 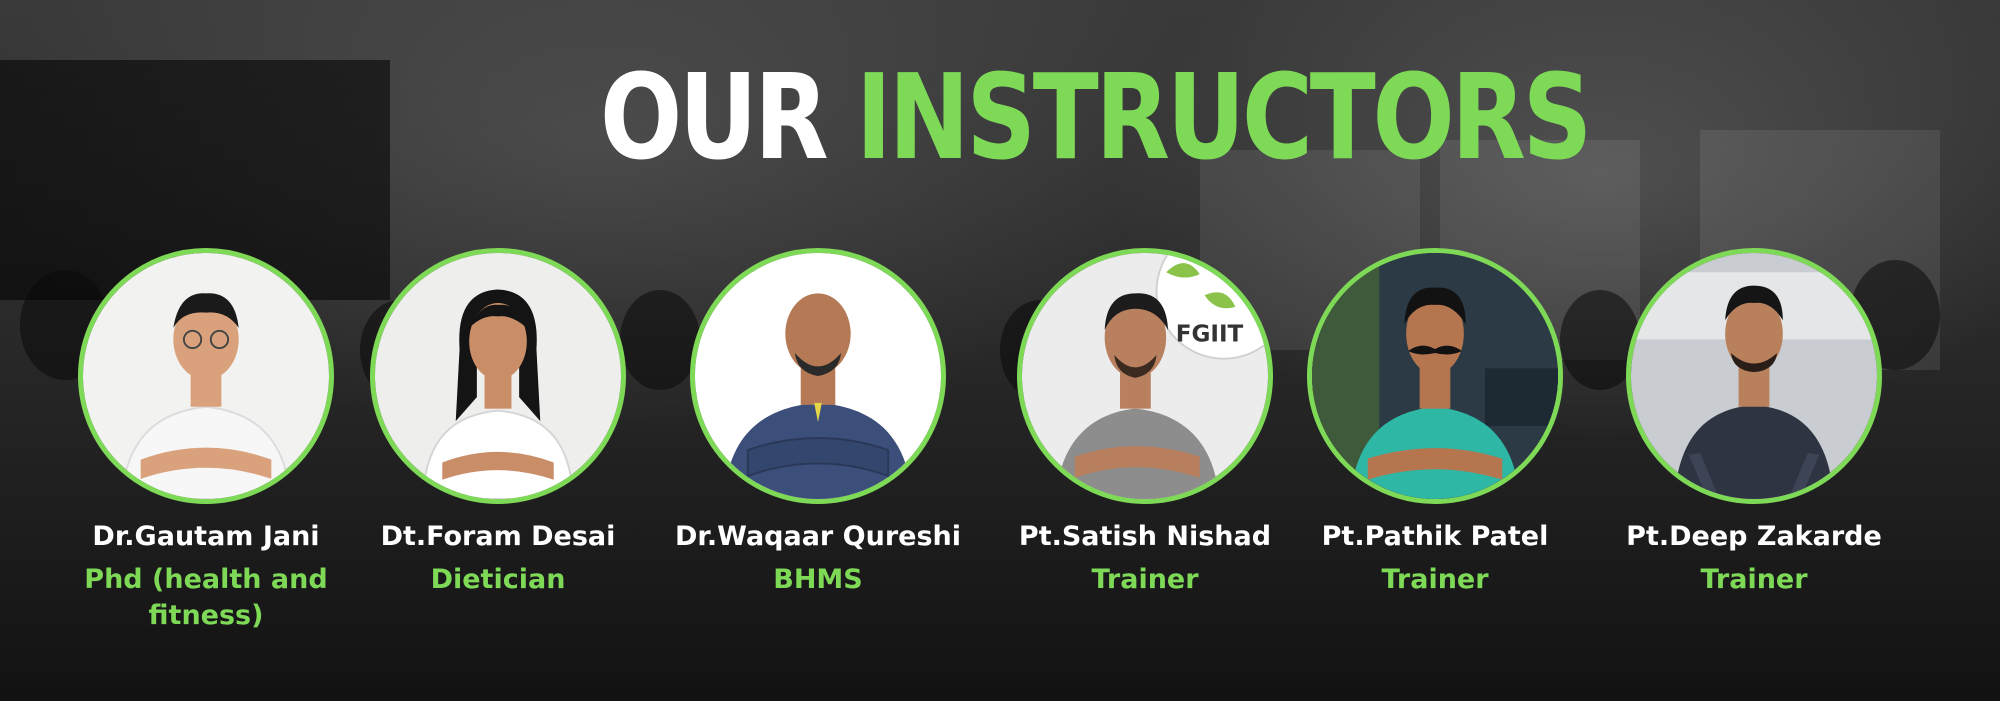 What do you see at coordinates (1223, 117) in the screenshot?
I see `title-part-green: INSTRUCTORS` at bounding box center [1223, 117].